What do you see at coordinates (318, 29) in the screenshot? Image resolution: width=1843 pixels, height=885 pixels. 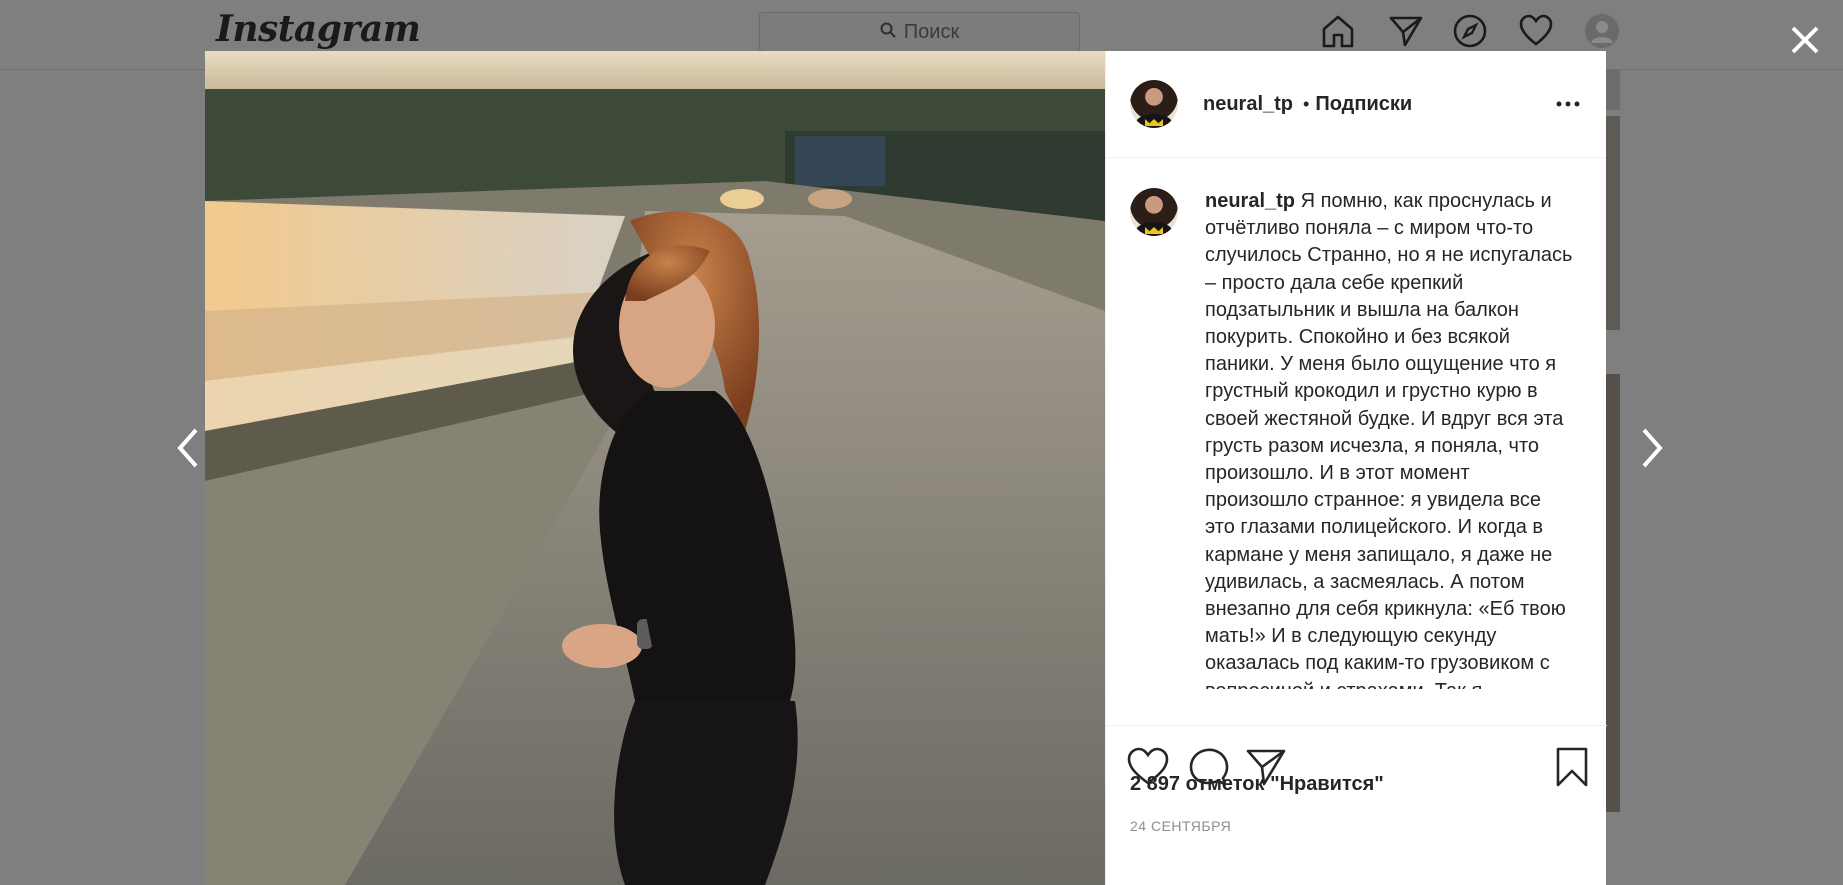 I see `instagram-logo: Instagram` at bounding box center [318, 29].